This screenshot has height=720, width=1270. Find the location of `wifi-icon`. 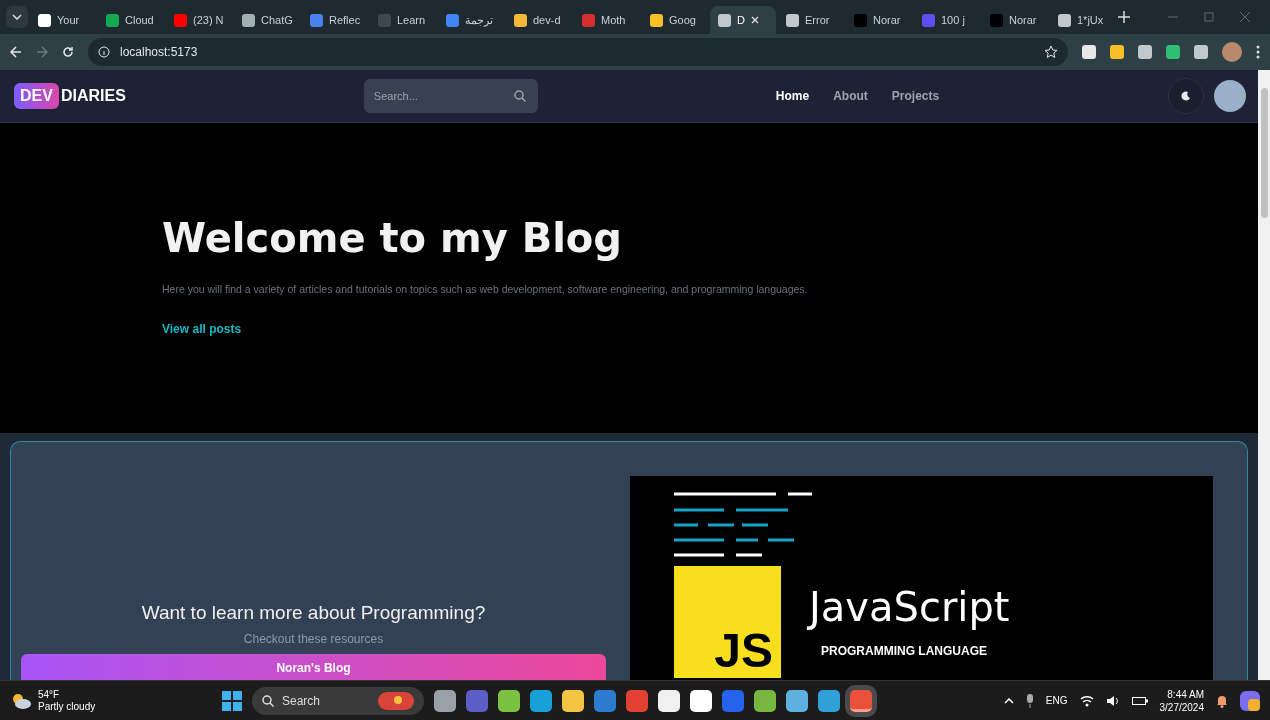

wifi-icon is located at coordinates (1086, 700).